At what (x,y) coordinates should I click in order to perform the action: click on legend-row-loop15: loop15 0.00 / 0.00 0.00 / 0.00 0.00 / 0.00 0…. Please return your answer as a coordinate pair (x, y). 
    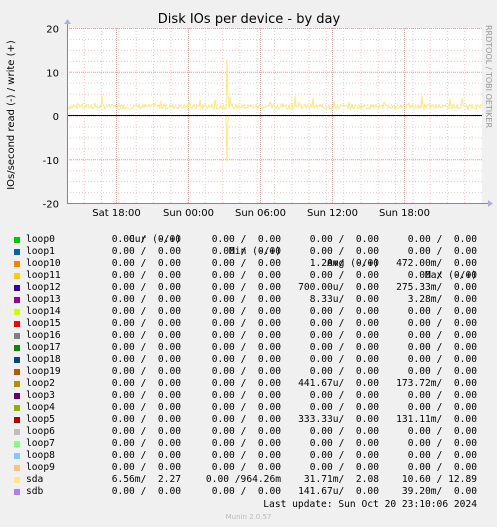
    Looking at the image, I should click on (248, 324).